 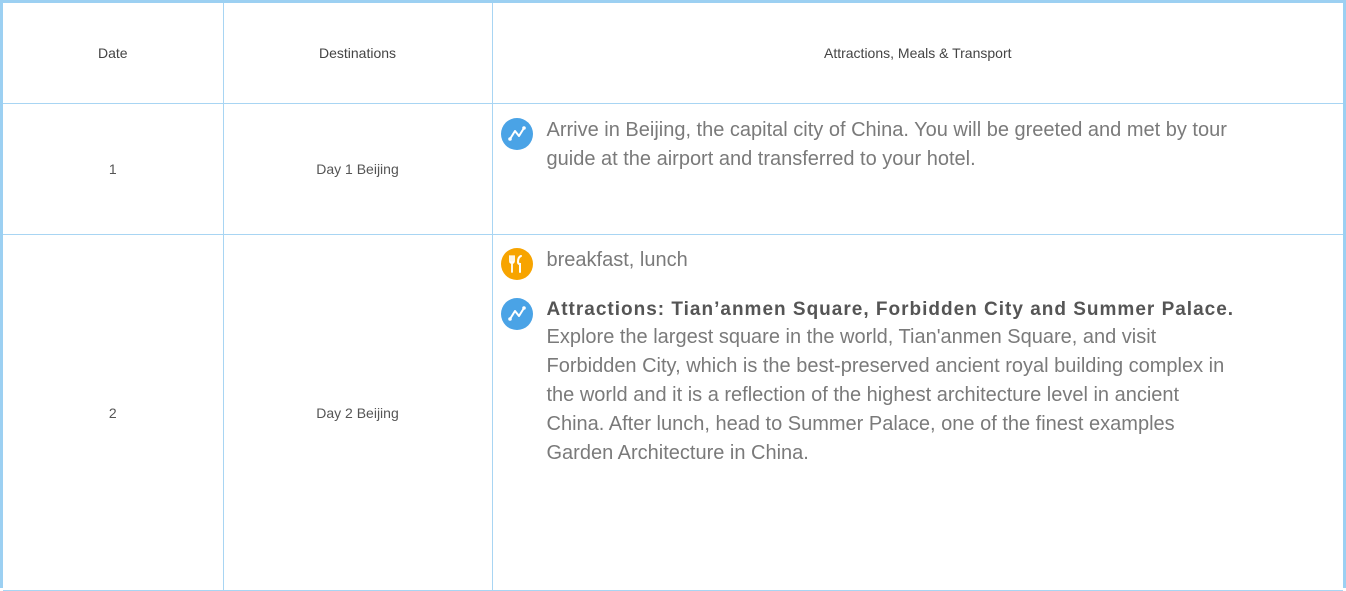 I want to click on row-destination: Day 2 Beijing, so click(x=357, y=412).